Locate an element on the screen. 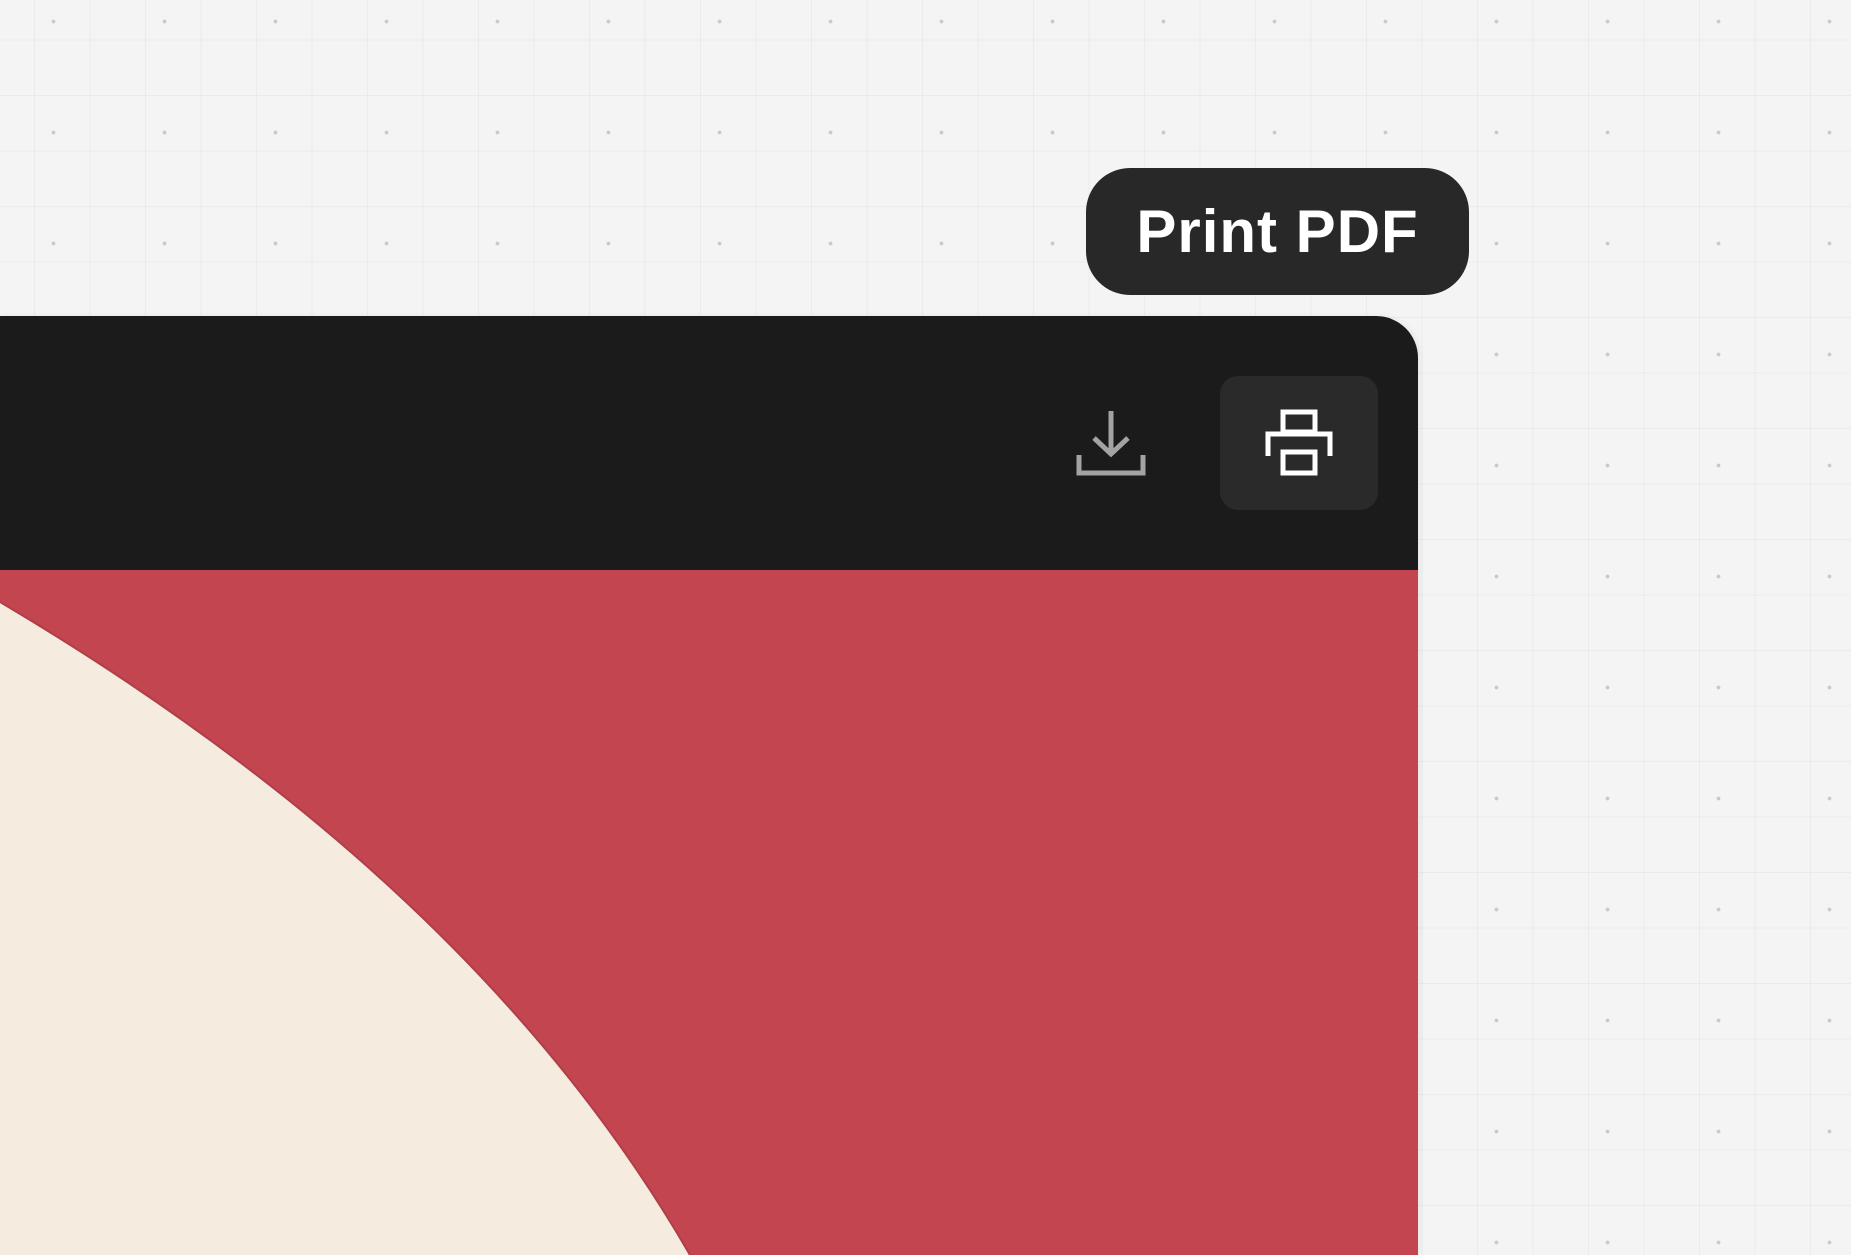 The height and width of the screenshot is (1255, 1851). print-button is located at coordinates (1299, 443).